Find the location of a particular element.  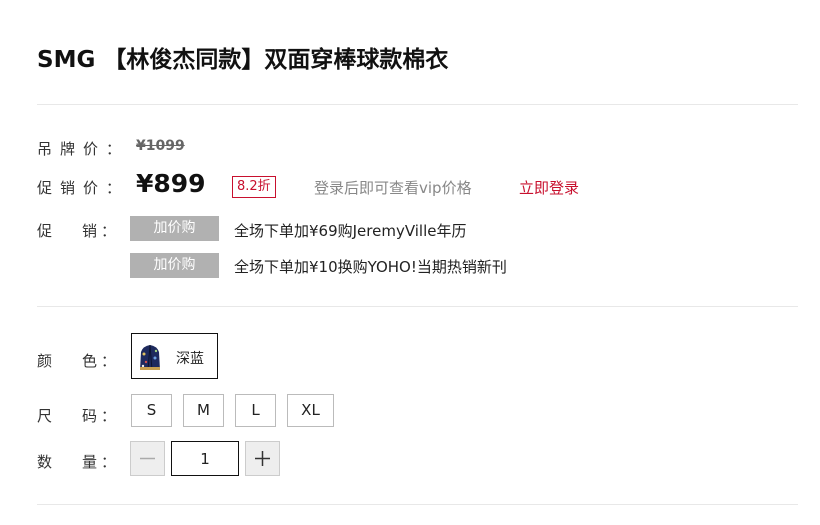

size-label: 尺码： is located at coordinates (77, 416).